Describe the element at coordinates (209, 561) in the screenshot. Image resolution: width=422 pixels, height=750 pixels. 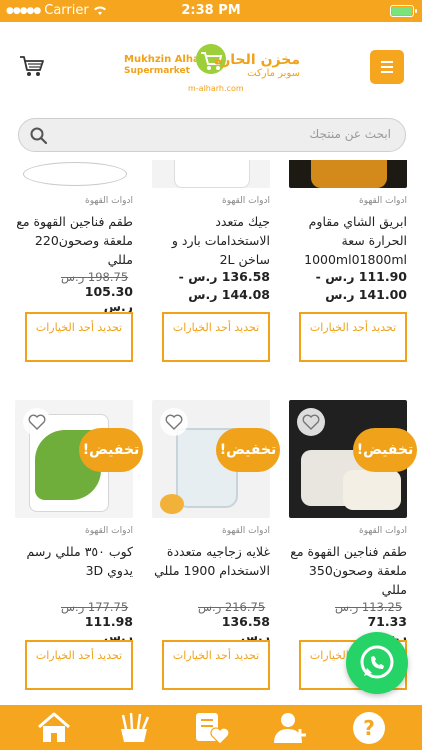
I see `product-name: غلايه زجاجيه متعددة الاستخدام 1900 مللي` at that location.